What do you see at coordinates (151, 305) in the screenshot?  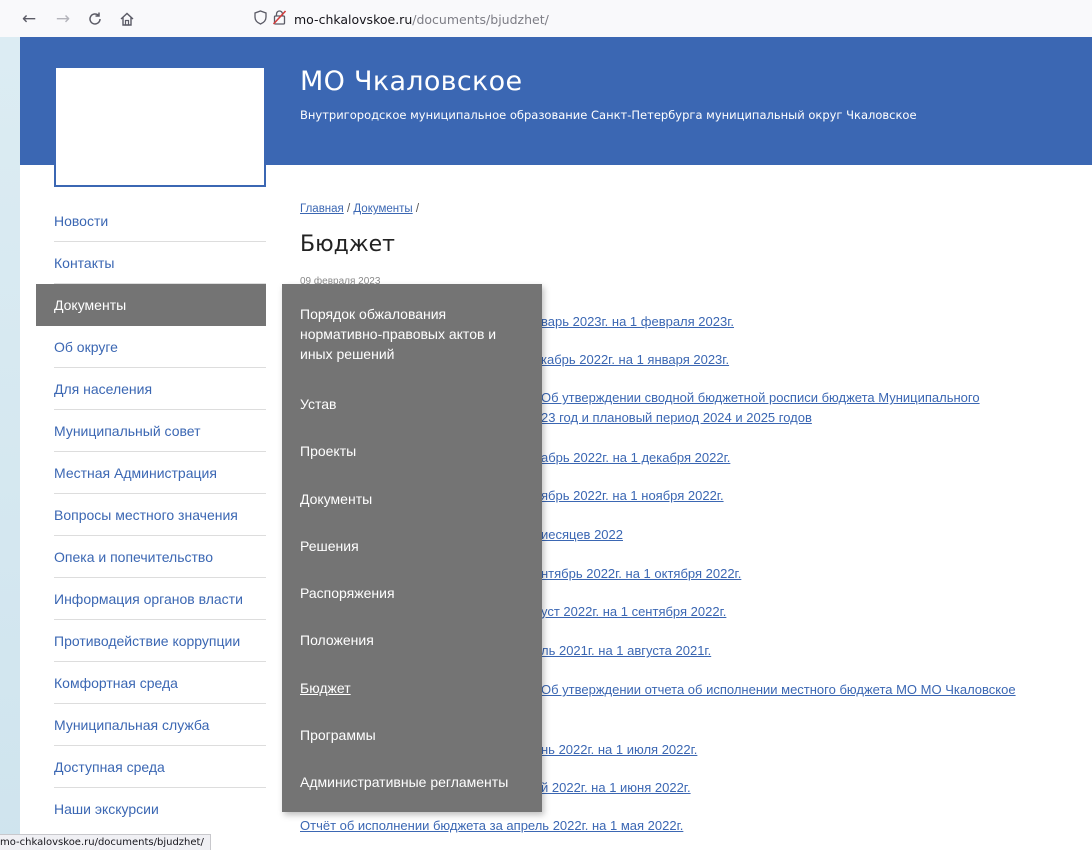 I see `sidebar-item-documents: Документы` at bounding box center [151, 305].